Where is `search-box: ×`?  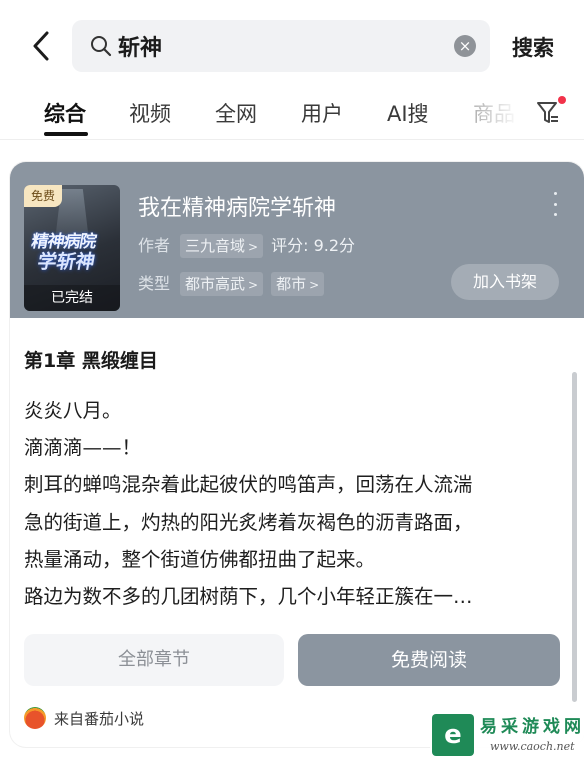 search-box: × is located at coordinates (281, 46).